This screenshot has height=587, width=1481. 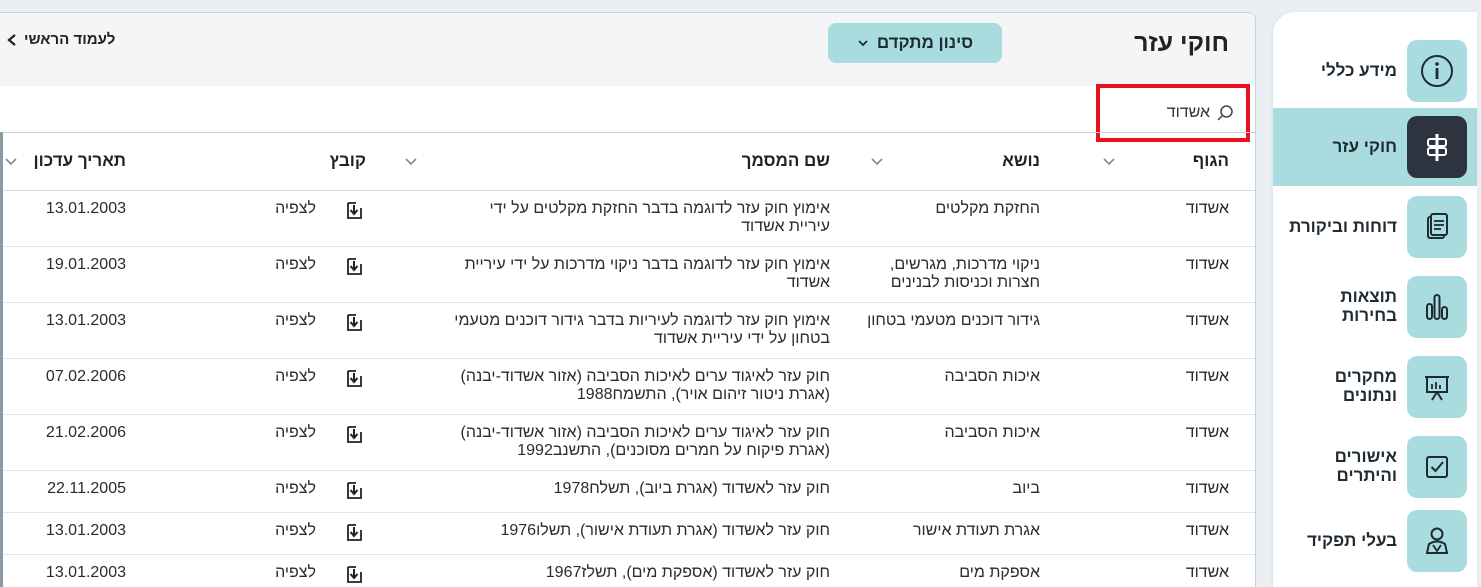 What do you see at coordinates (1, 359) in the screenshot?
I see `left-edge-border` at bounding box center [1, 359].